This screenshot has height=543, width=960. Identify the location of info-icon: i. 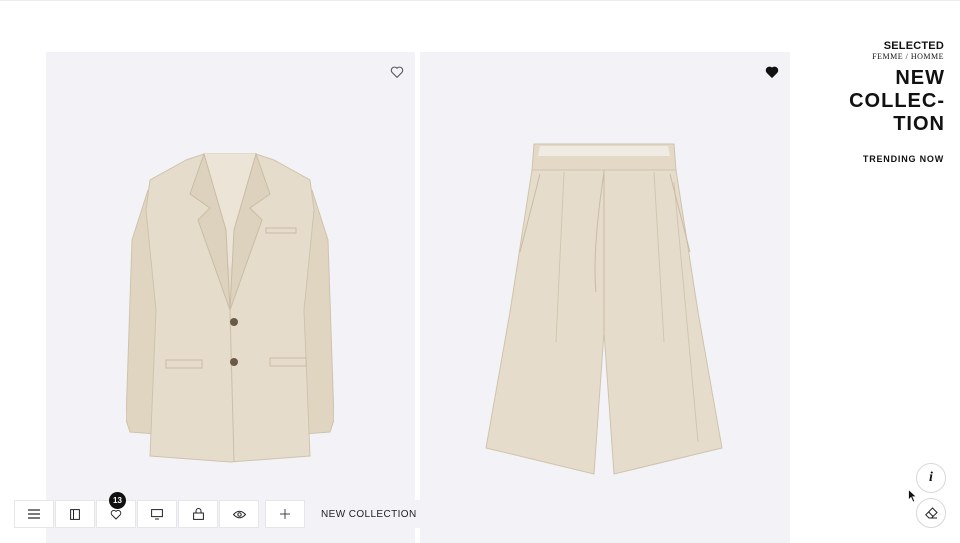
(931, 477).